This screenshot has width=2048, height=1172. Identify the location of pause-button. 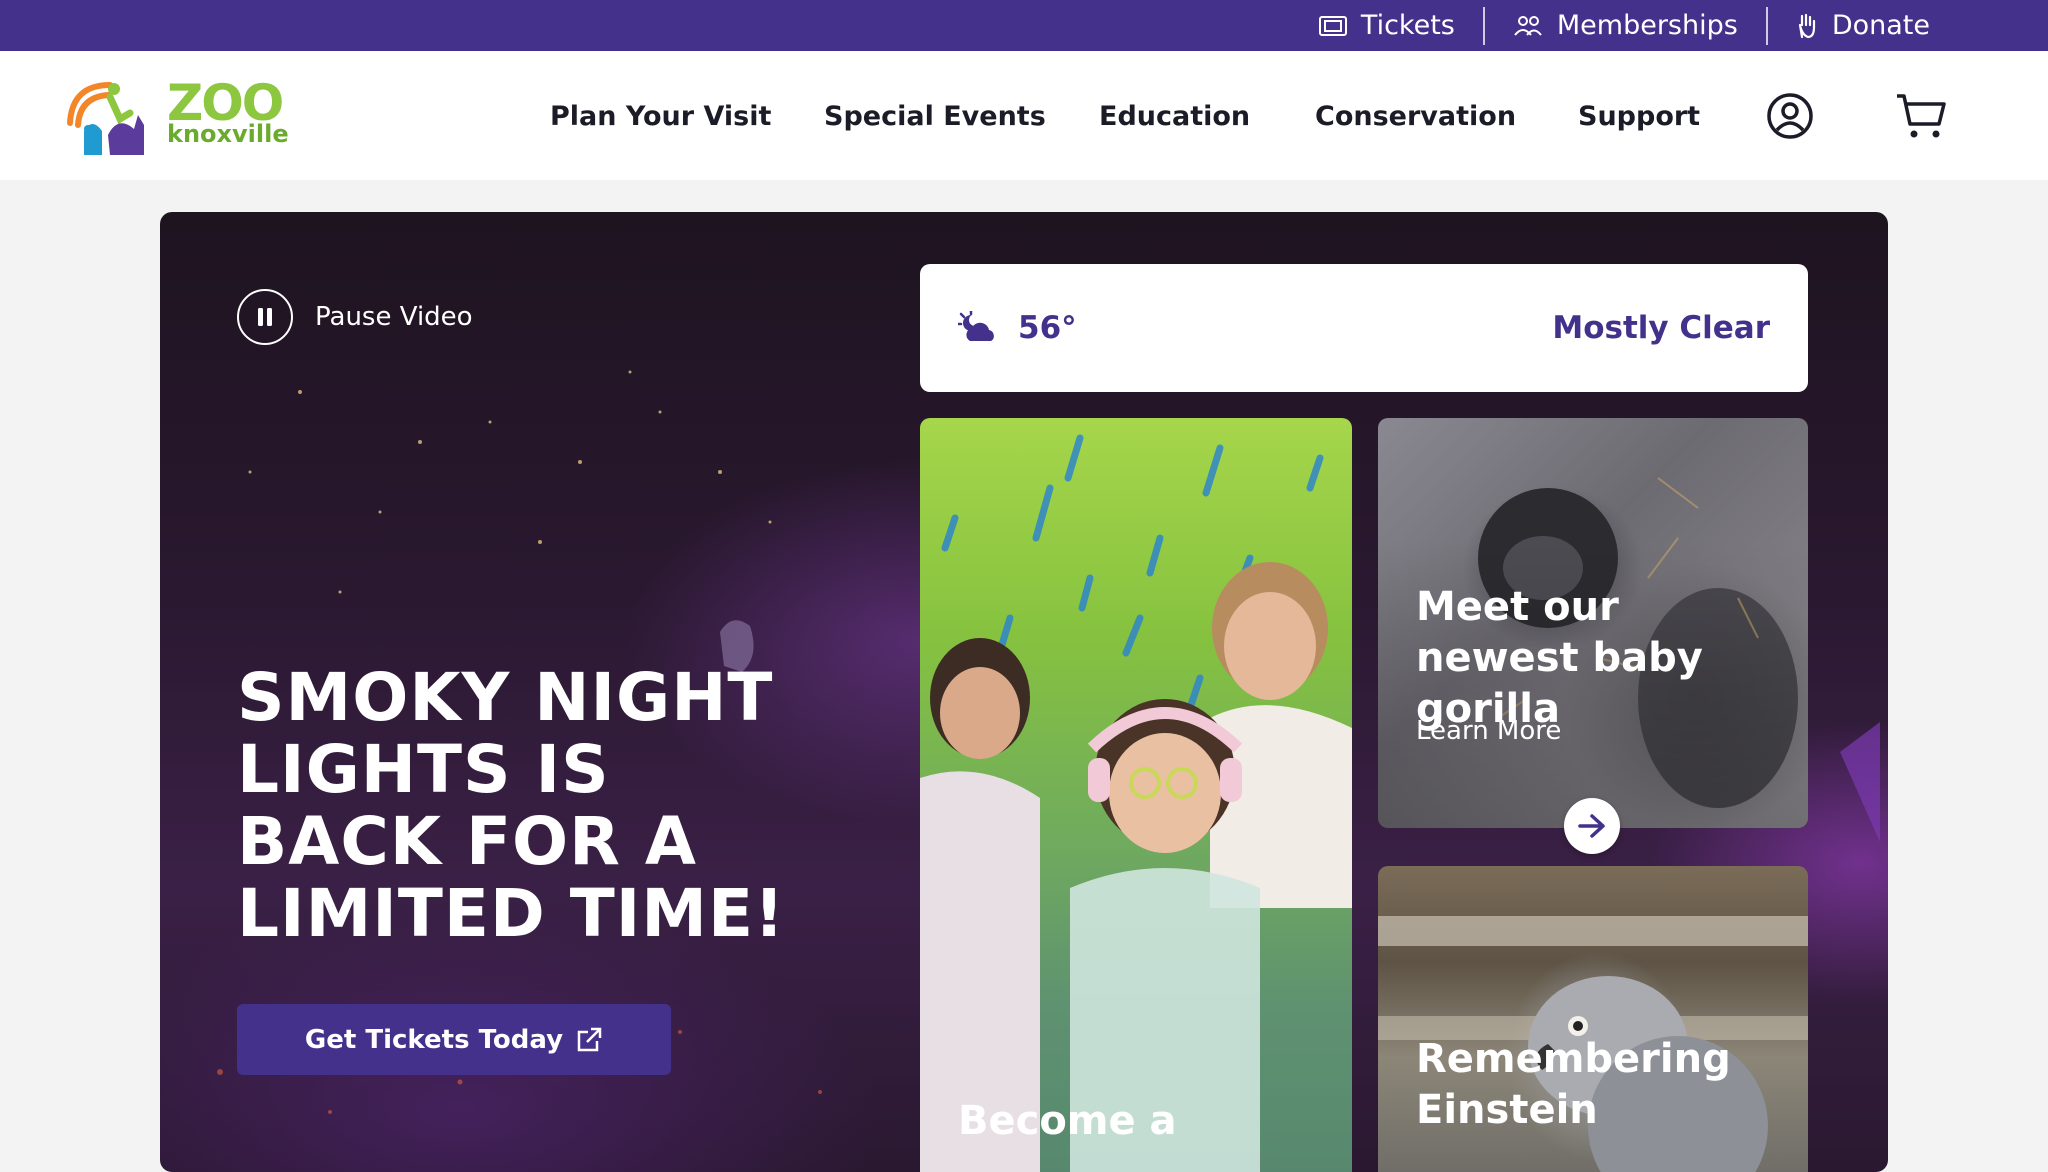
(265, 317).